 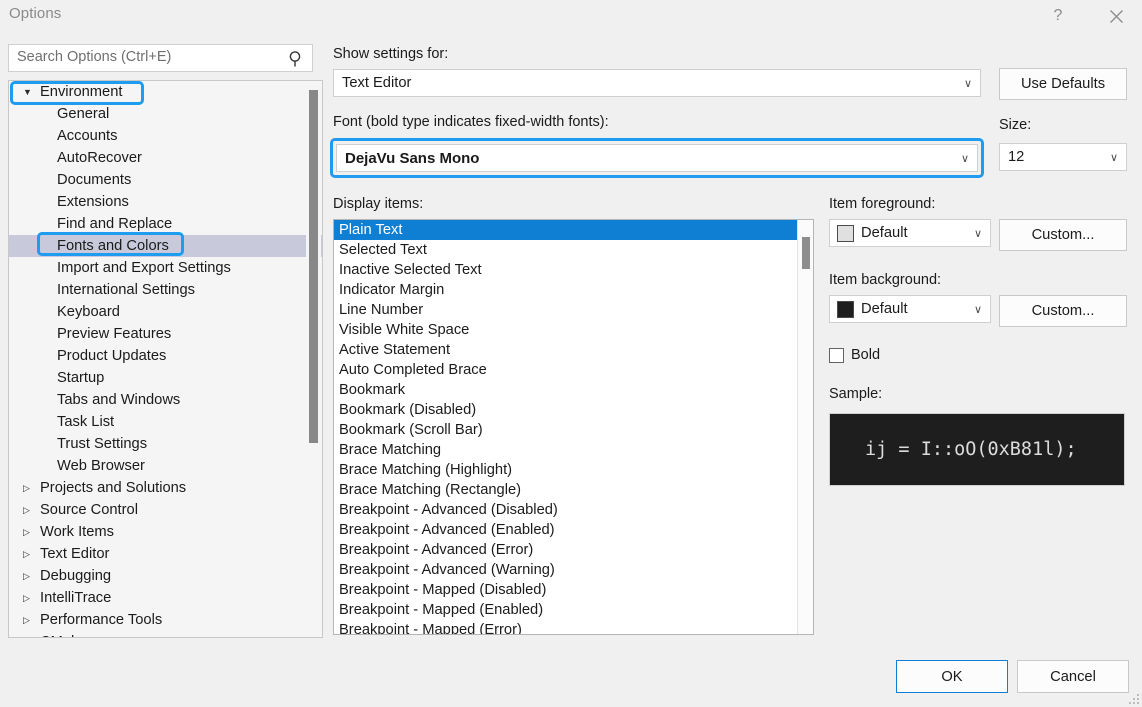 What do you see at coordinates (165, 312) in the screenshot?
I see `tree-item-keyboard: Keyboard` at bounding box center [165, 312].